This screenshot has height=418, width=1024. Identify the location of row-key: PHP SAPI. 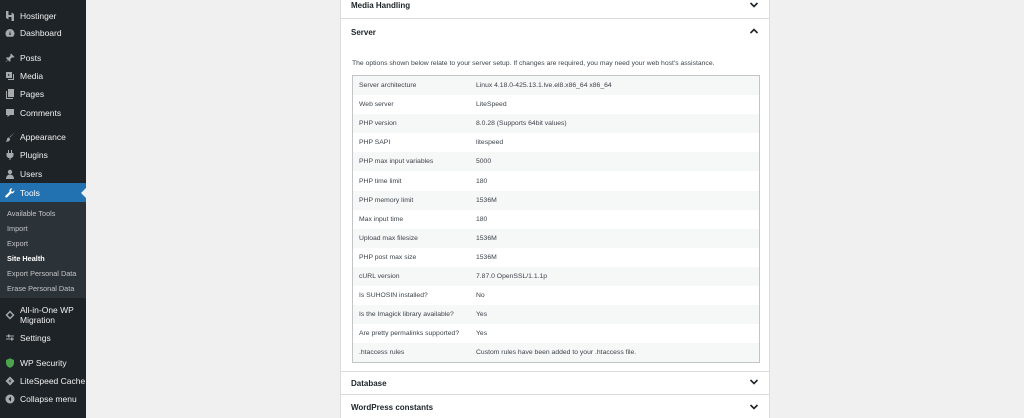
(375, 143).